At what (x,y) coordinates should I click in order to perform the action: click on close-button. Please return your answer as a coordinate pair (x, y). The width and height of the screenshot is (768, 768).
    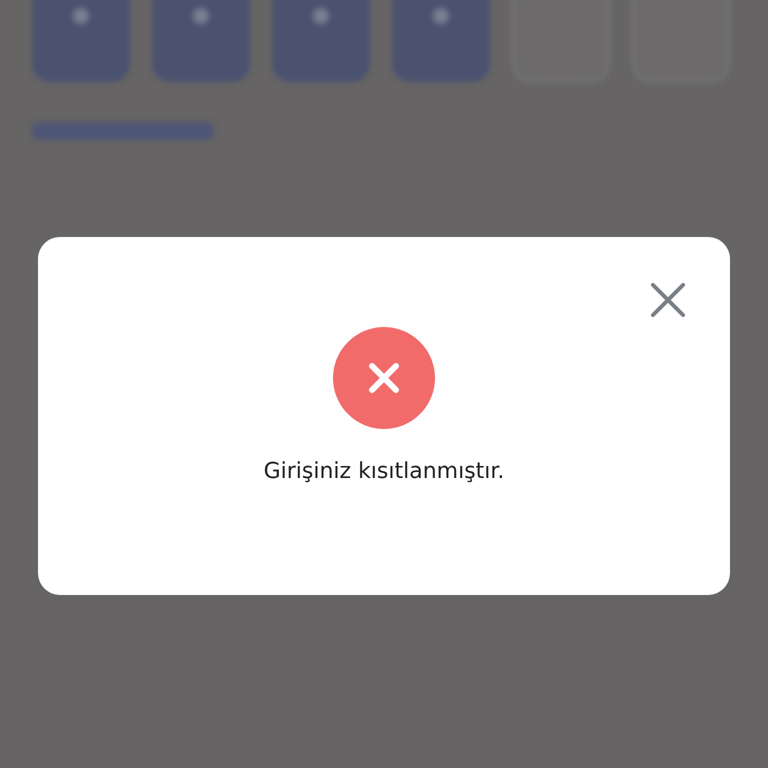
    Looking at the image, I should click on (668, 300).